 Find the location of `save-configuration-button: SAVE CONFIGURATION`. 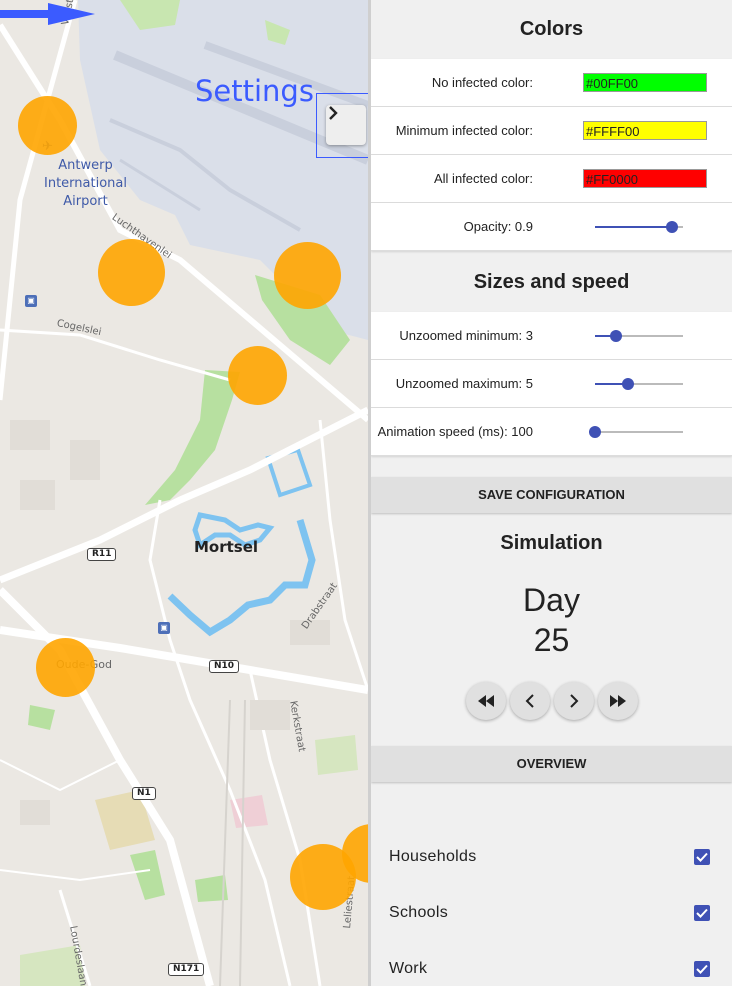

save-configuration-button: SAVE CONFIGURATION is located at coordinates (551, 495).